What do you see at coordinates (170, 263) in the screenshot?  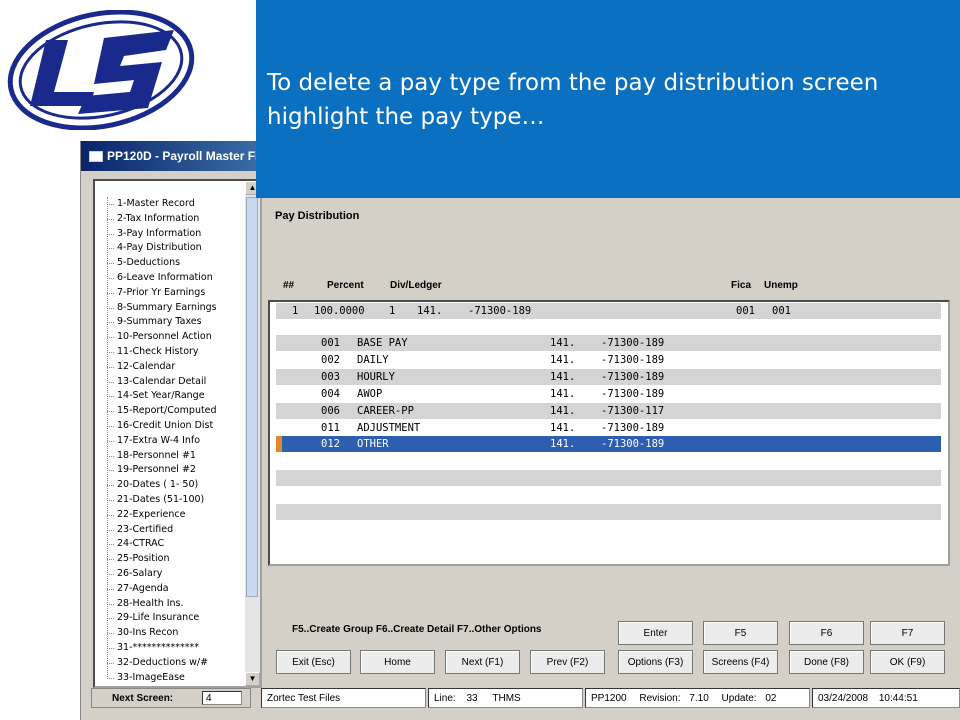 I see `nav-item: 5-Deductions` at bounding box center [170, 263].